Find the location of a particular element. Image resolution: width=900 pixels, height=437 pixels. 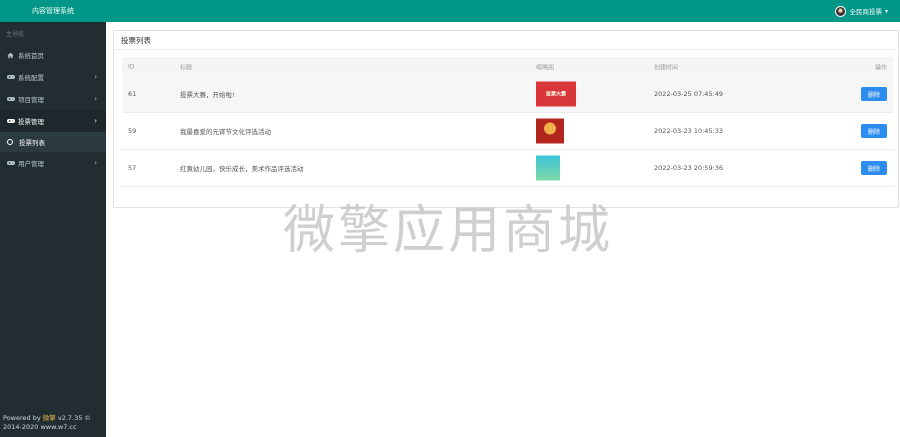

footer-prefix: Powered by is located at coordinates (22, 418).